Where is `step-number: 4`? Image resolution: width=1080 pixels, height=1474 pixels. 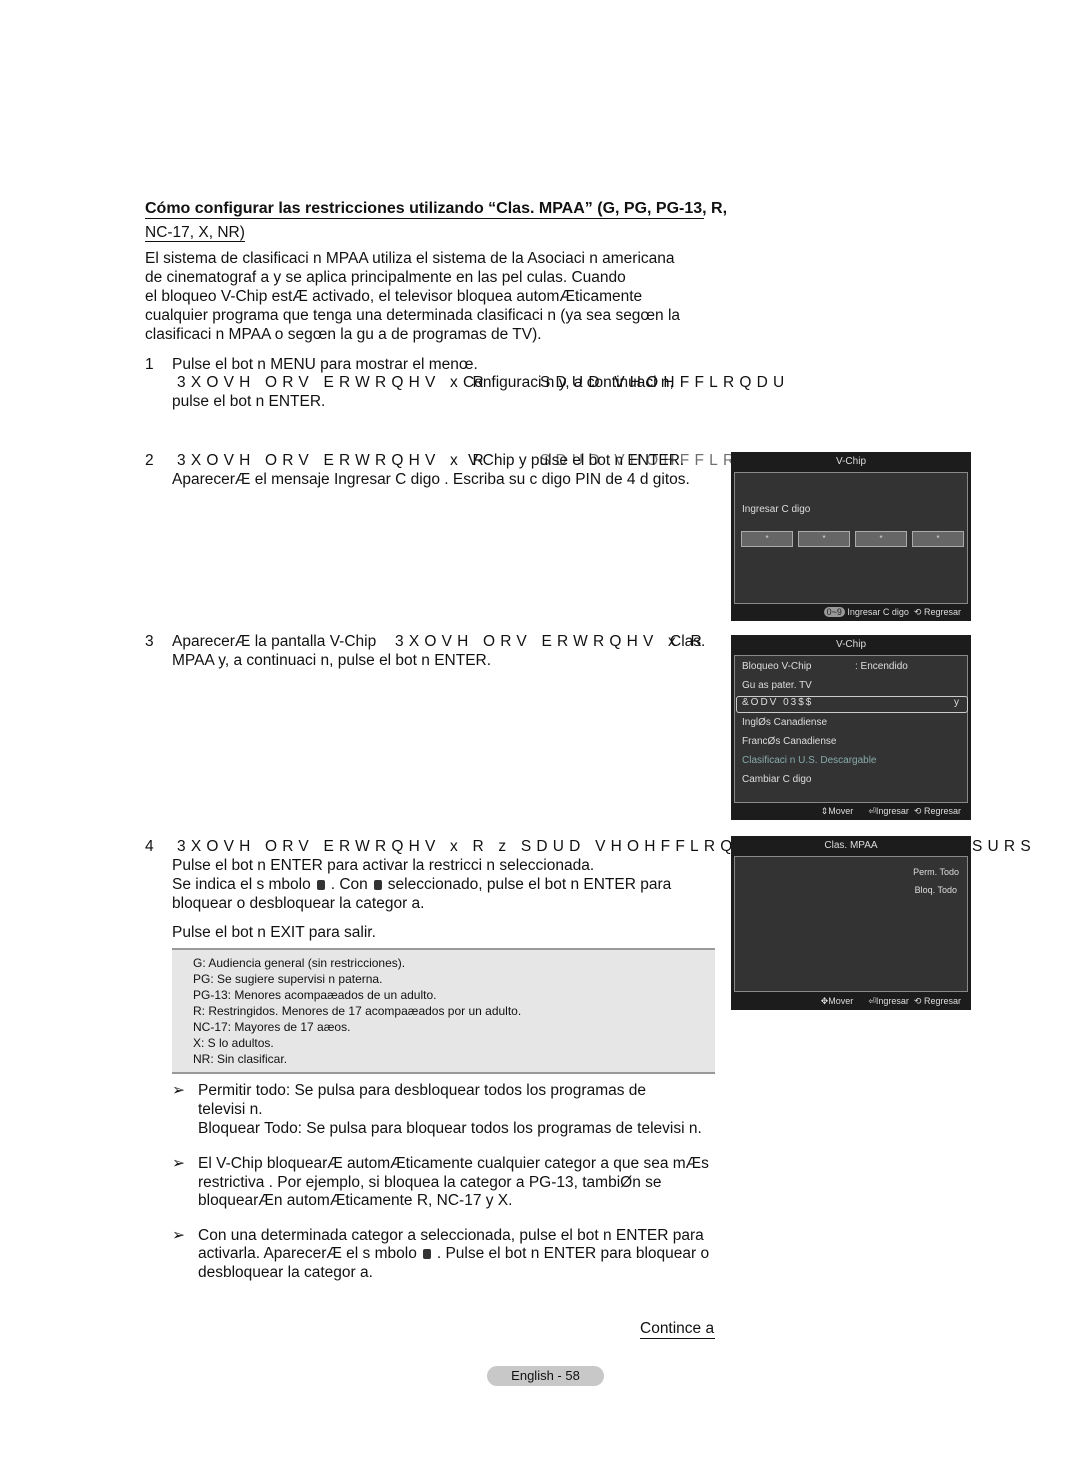
step-number: 4 is located at coordinates (149, 846).